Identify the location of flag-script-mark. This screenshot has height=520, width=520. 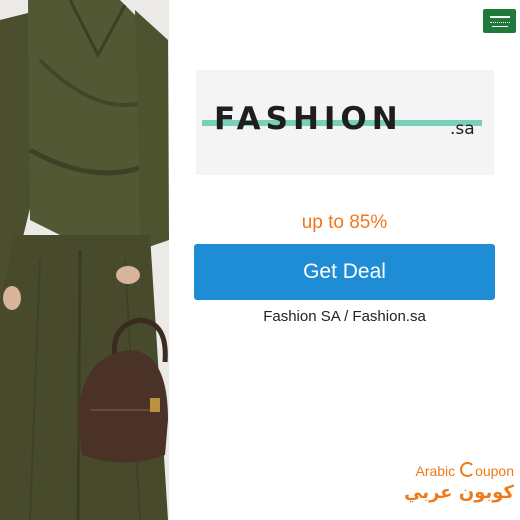
(499, 19).